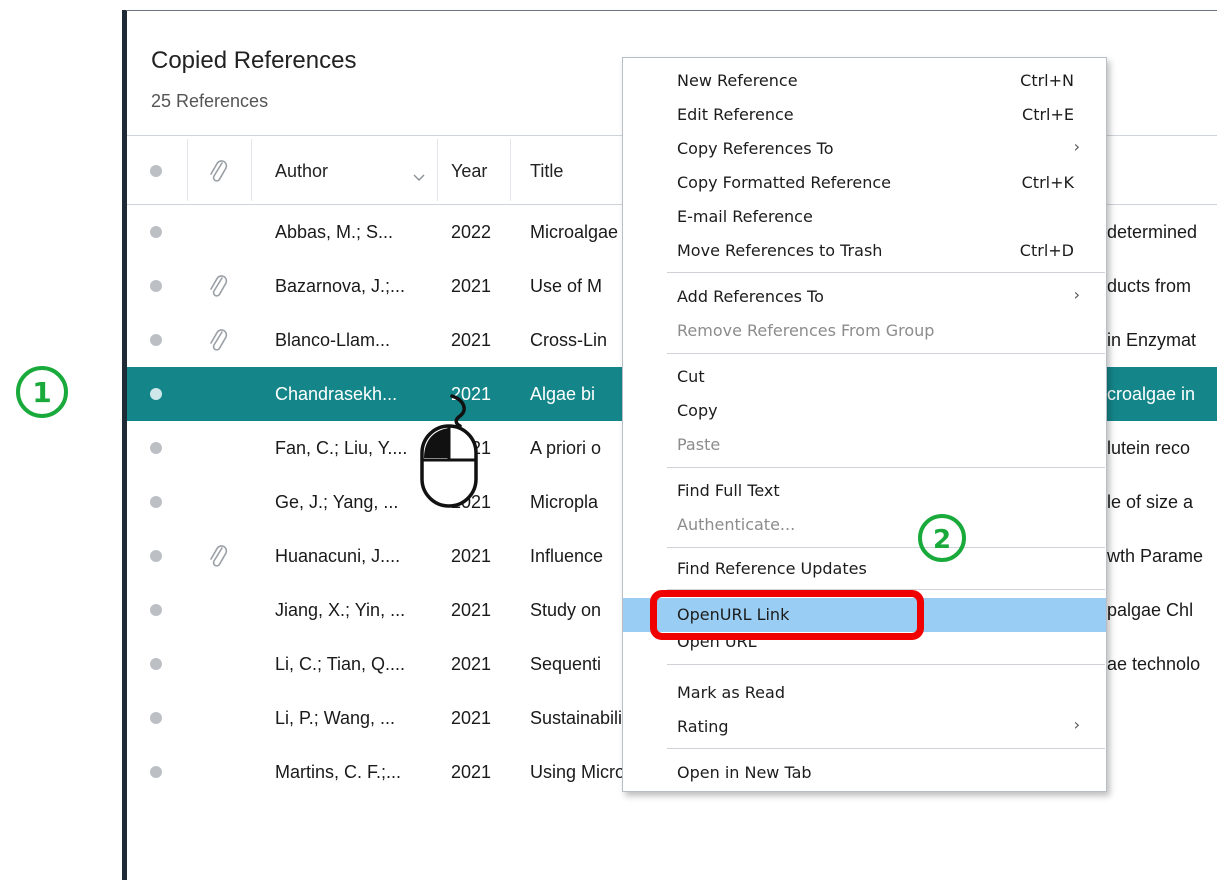 The width and height of the screenshot is (1217, 880). What do you see at coordinates (1151, 394) in the screenshot?
I see `cell-title-tail: croalgae in` at bounding box center [1151, 394].